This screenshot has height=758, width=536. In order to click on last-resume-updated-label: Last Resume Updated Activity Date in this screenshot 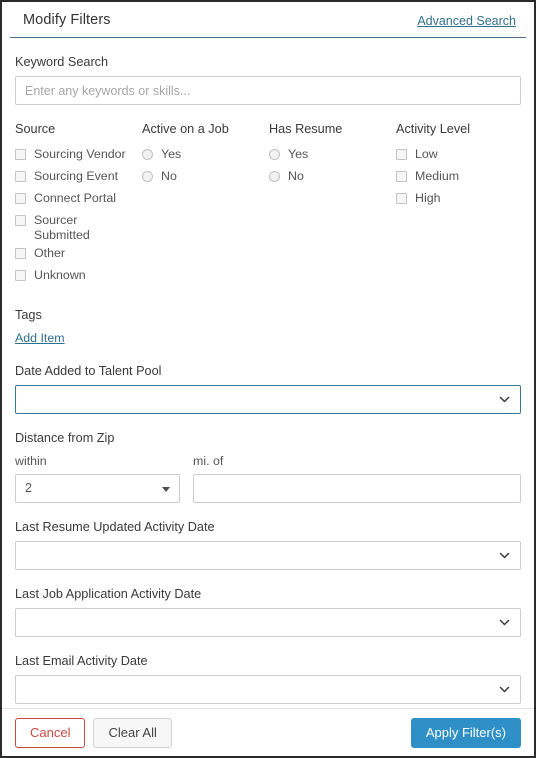, I will do `click(115, 527)`.